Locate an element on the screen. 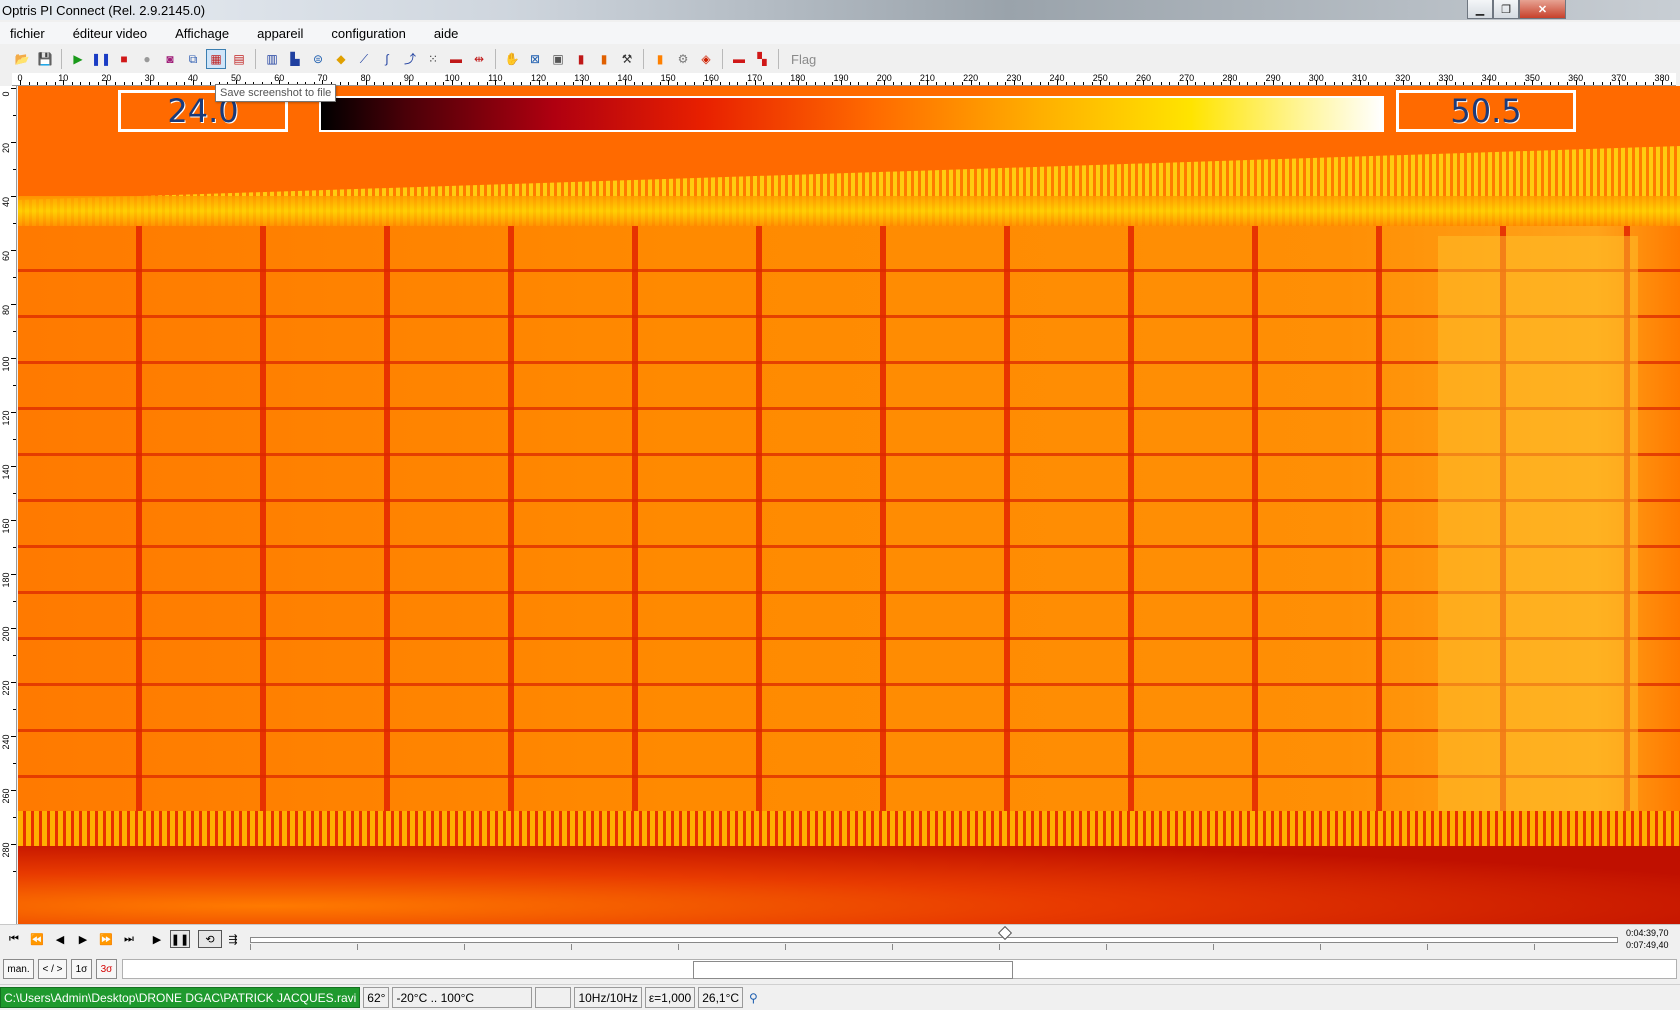  three-sigma-button: 3σ is located at coordinates (106, 969).